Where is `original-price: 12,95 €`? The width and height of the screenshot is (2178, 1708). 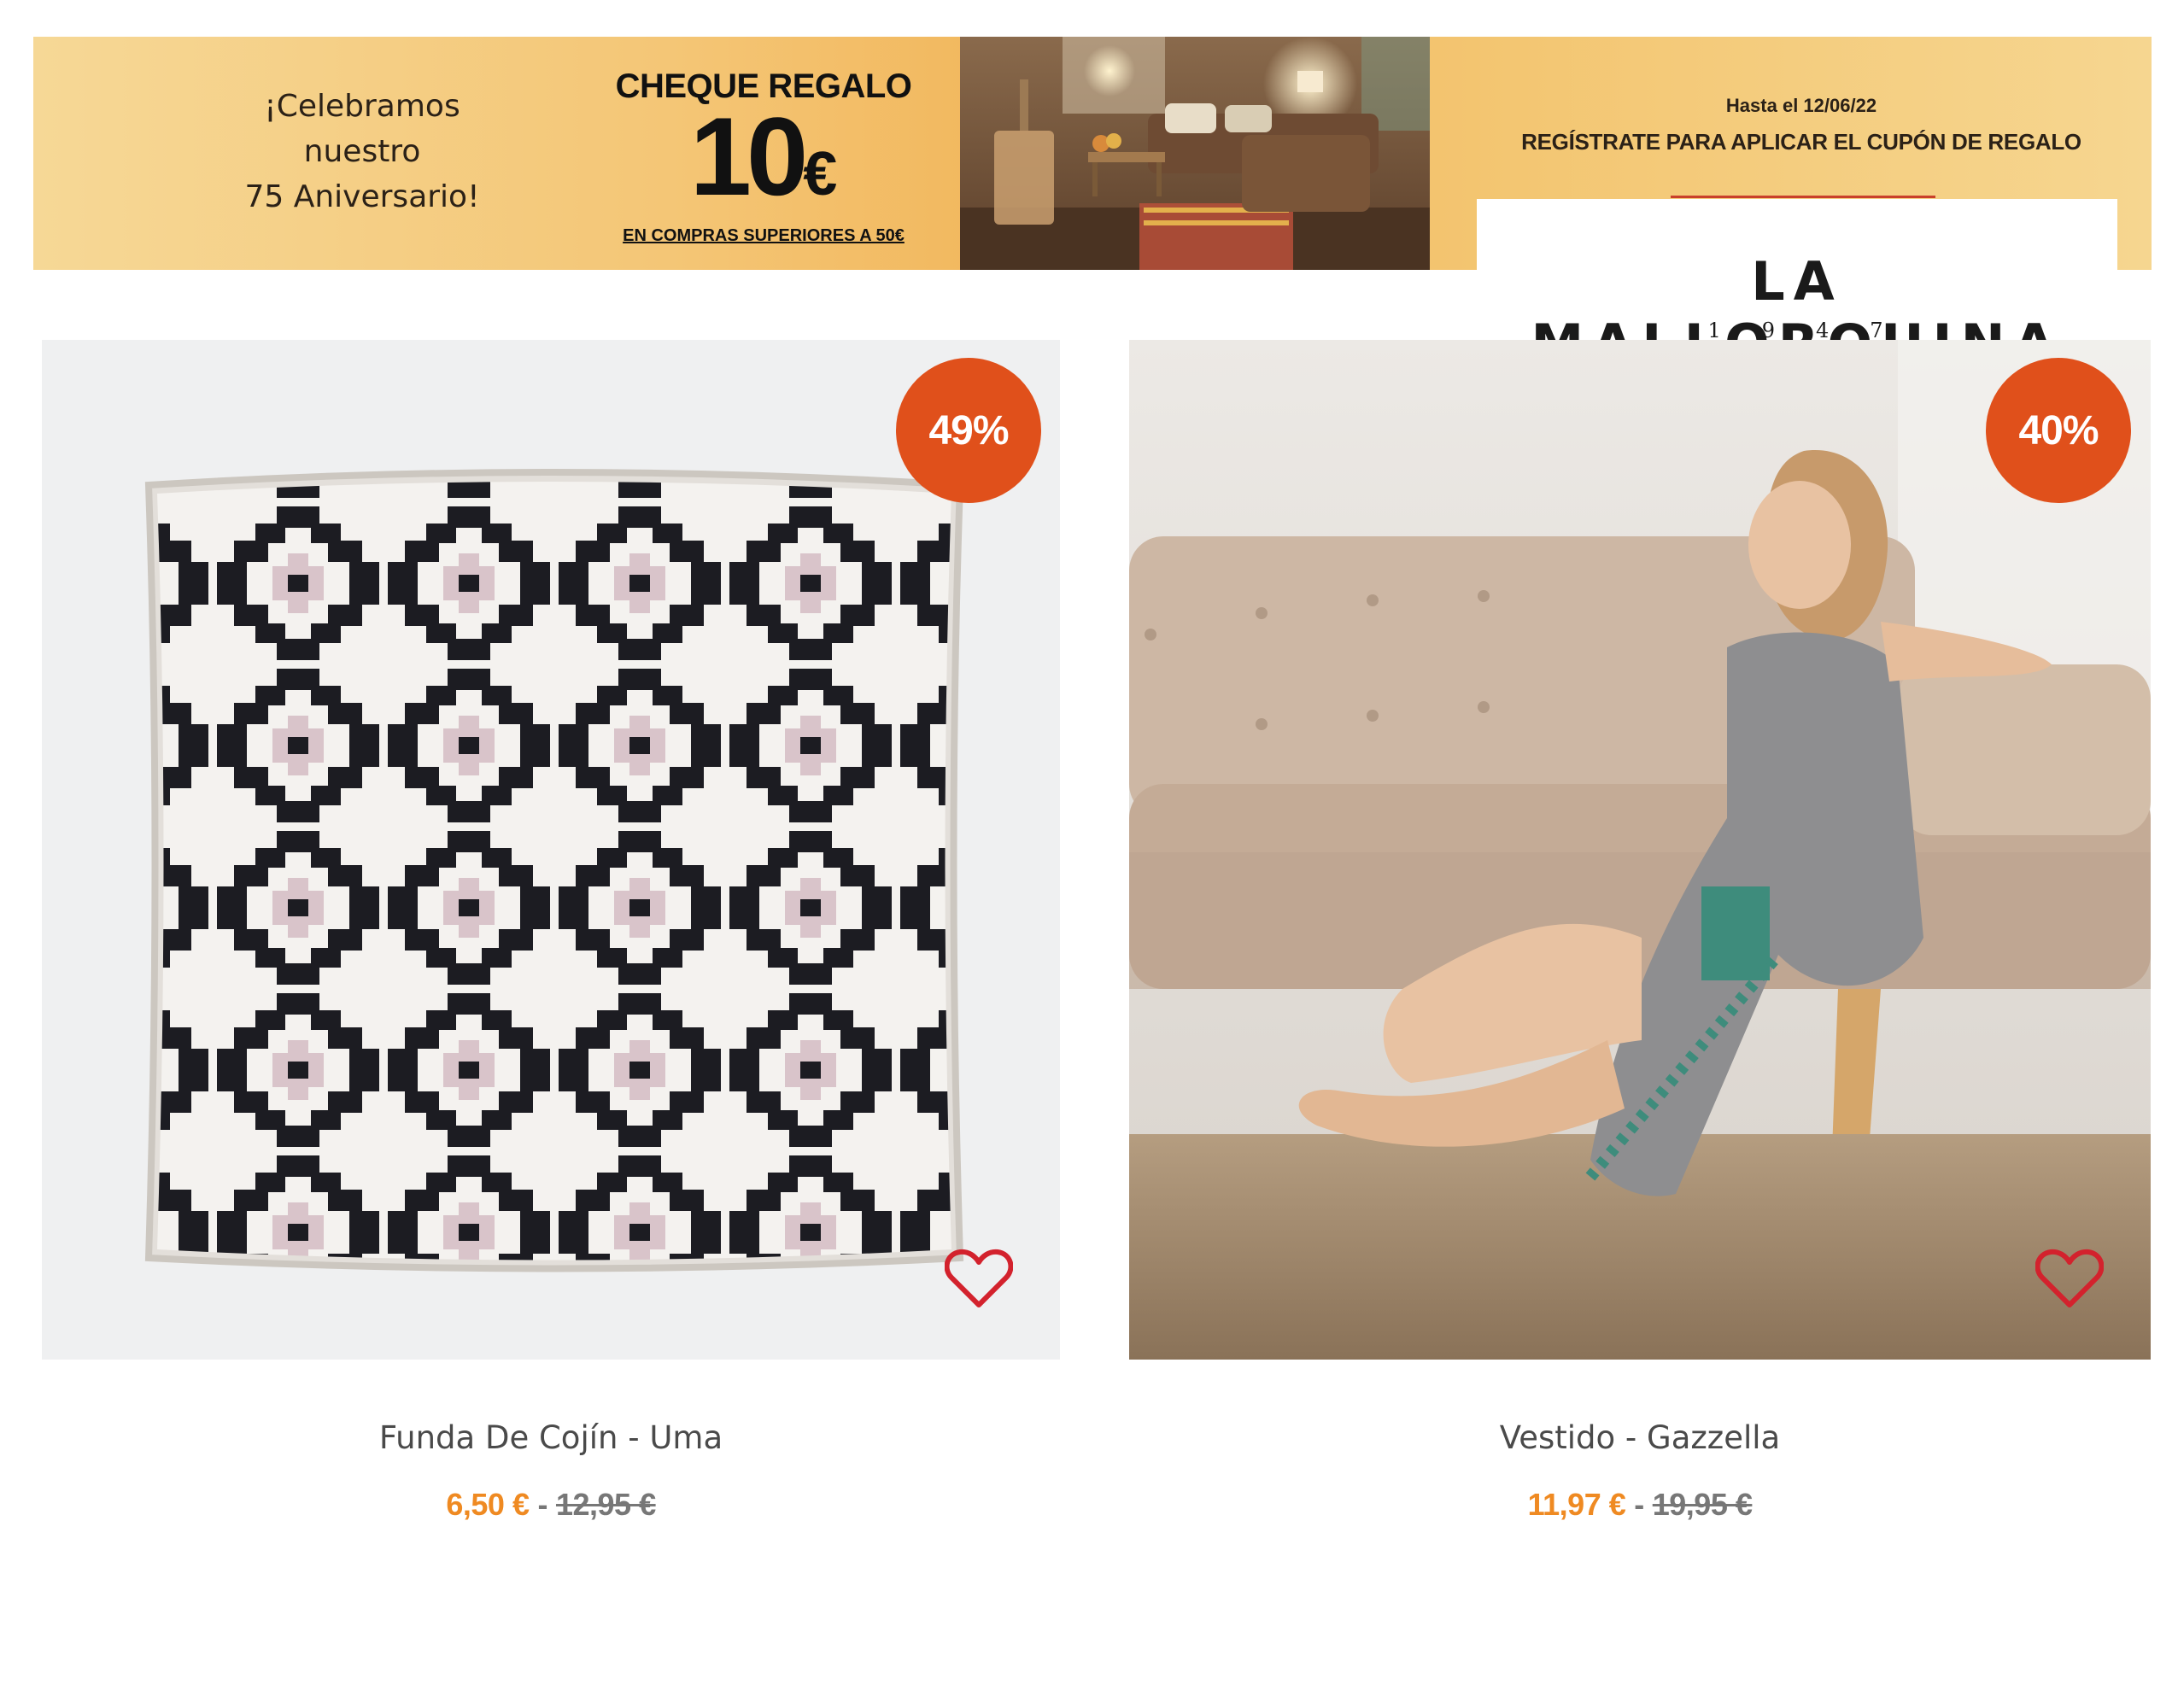 original-price: 12,95 € is located at coordinates (605, 1504).